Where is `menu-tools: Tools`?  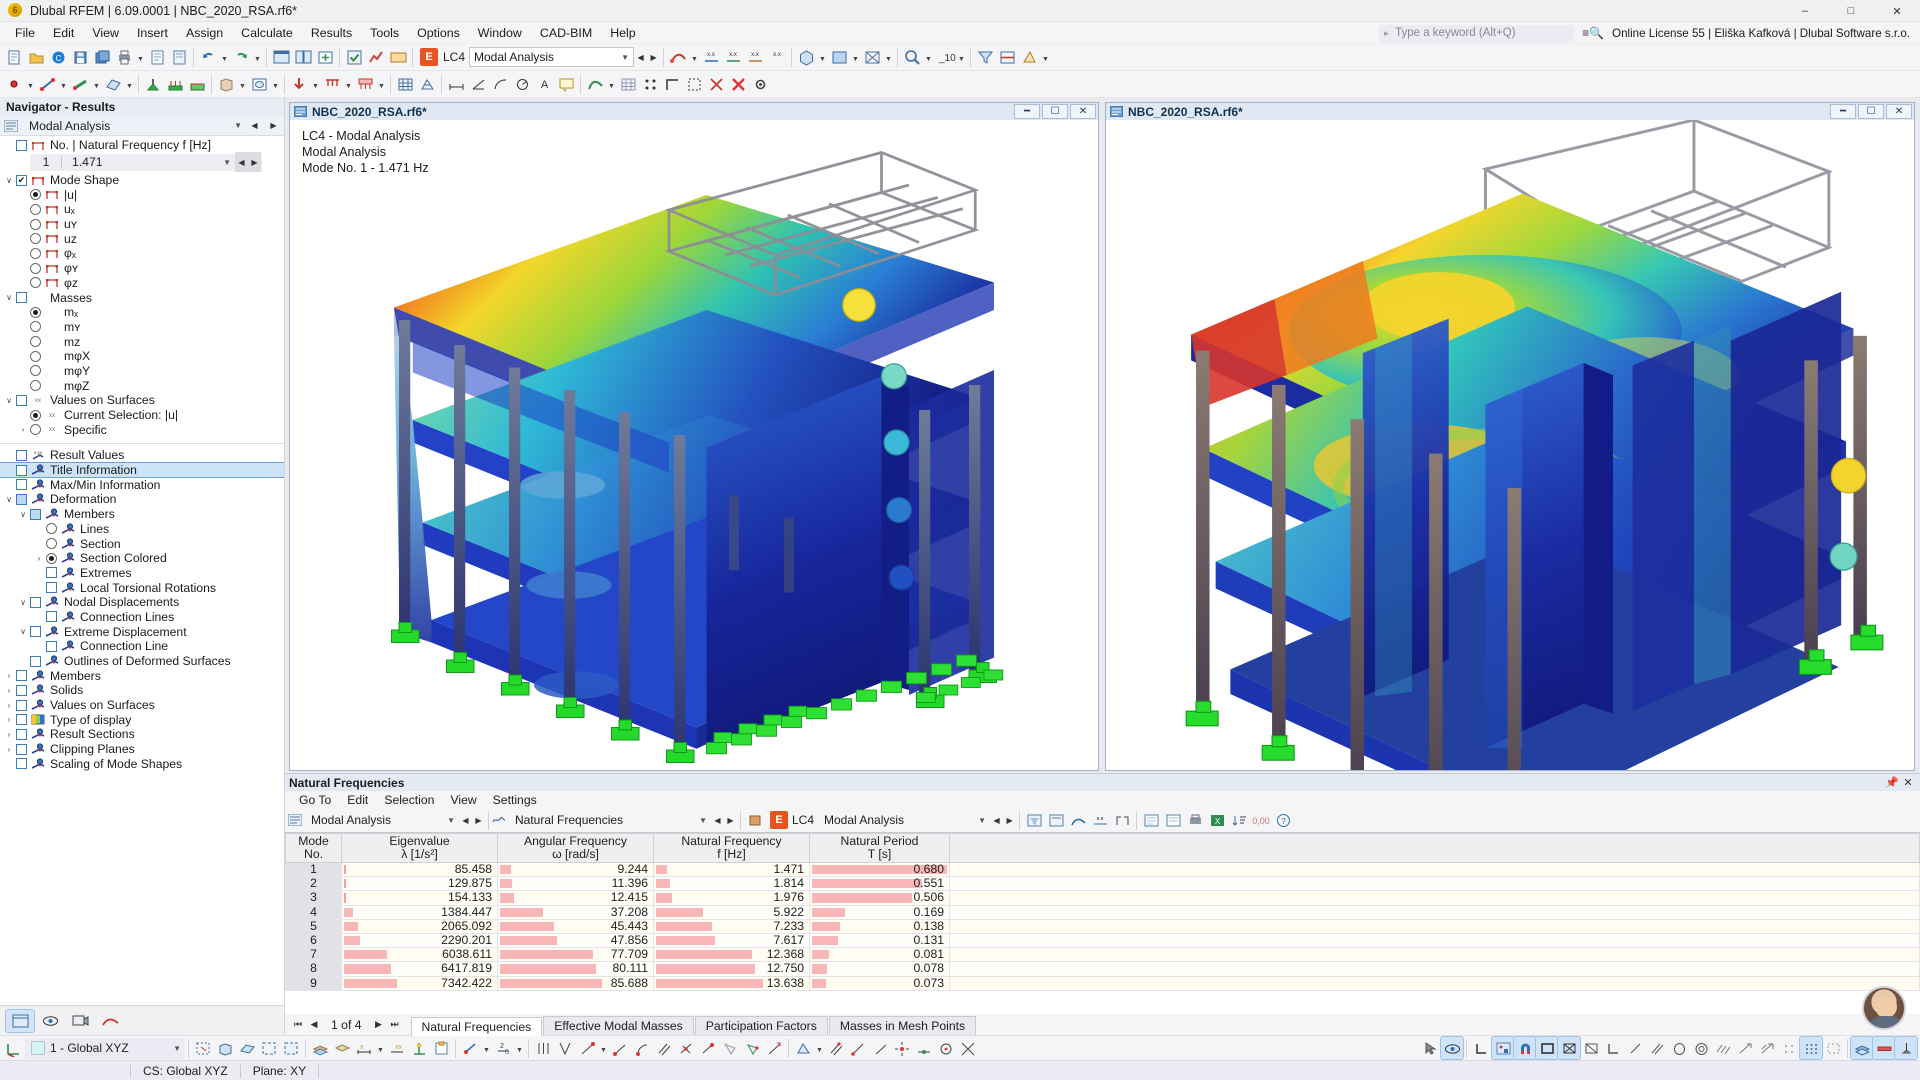 menu-tools: Tools is located at coordinates (384, 33).